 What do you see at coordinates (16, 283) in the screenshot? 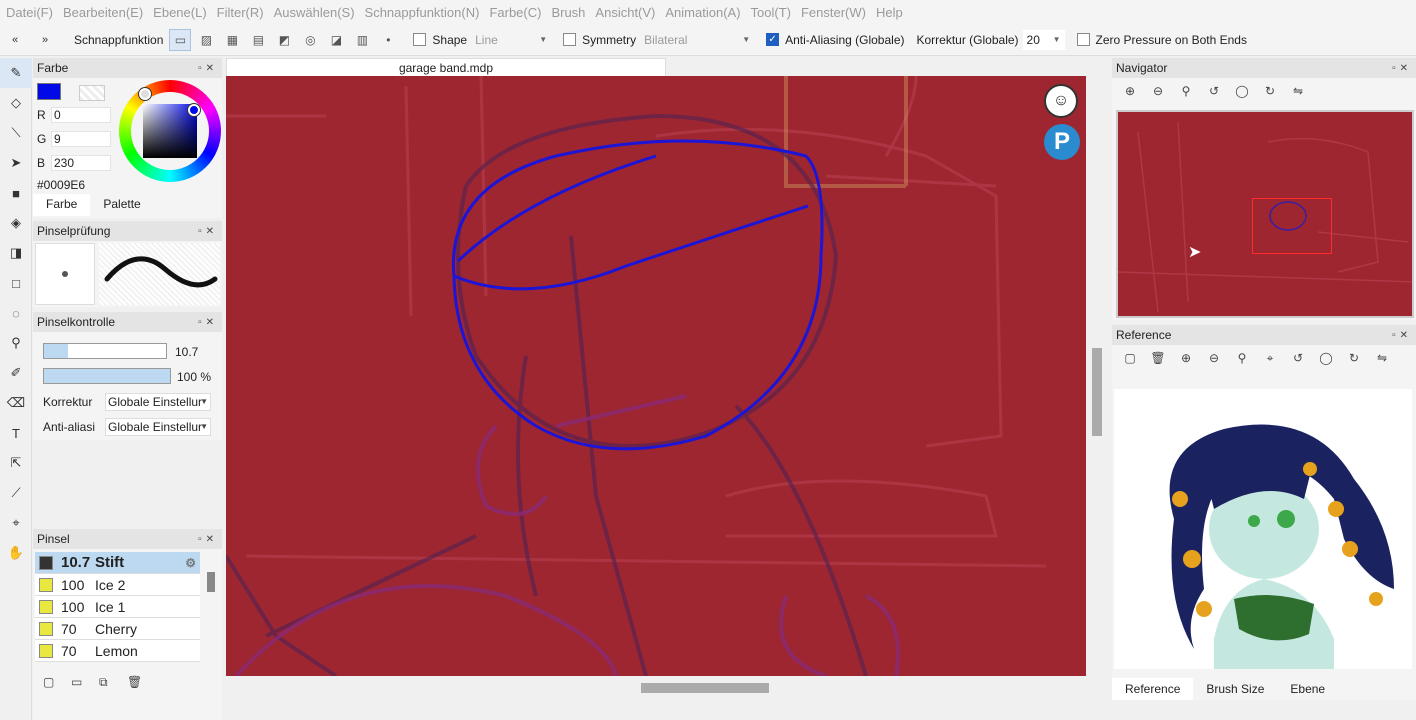
I see `select-rect-tool-icon: □` at bounding box center [16, 283].